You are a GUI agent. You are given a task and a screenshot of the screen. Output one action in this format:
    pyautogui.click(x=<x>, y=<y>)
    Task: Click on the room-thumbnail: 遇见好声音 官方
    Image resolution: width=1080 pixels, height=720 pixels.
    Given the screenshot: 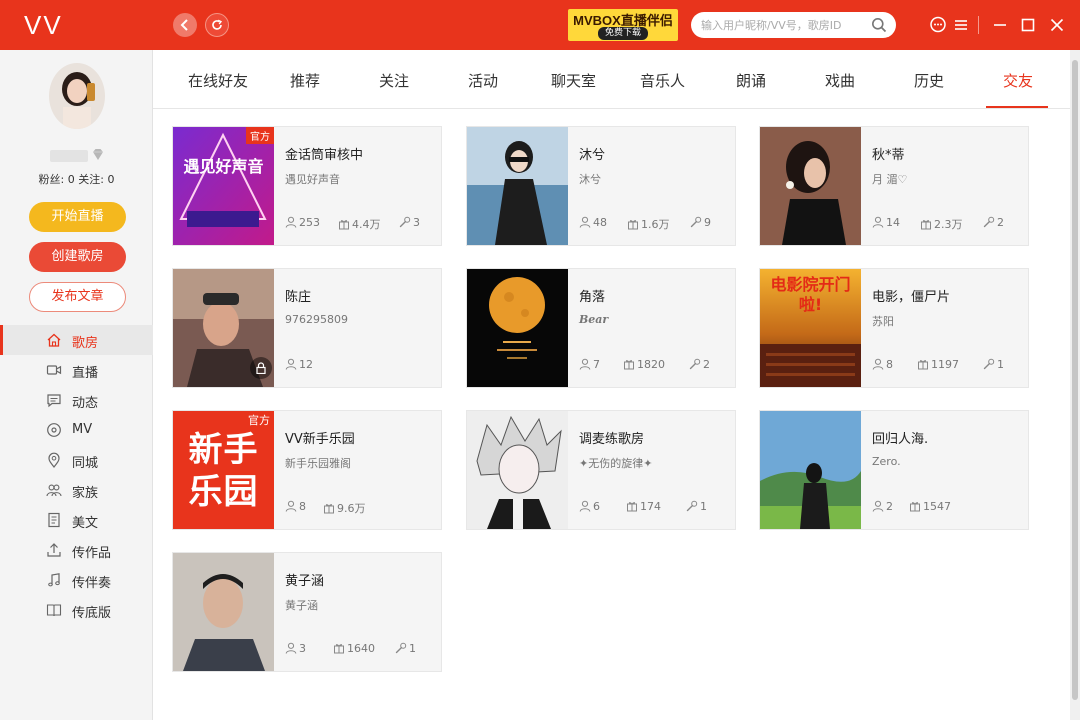 What is the action you would take?
    pyautogui.click(x=223, y=186)
    